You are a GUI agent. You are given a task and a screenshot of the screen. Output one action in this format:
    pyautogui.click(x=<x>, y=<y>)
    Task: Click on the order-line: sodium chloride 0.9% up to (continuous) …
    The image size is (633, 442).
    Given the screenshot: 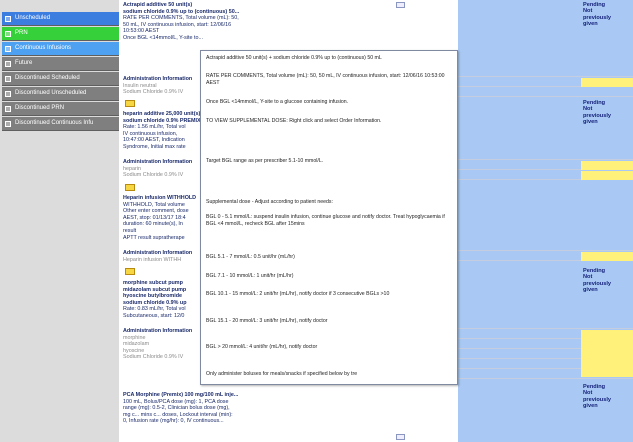 What is the action you would take?
    pyautogui.click(x=181, y=11)
    